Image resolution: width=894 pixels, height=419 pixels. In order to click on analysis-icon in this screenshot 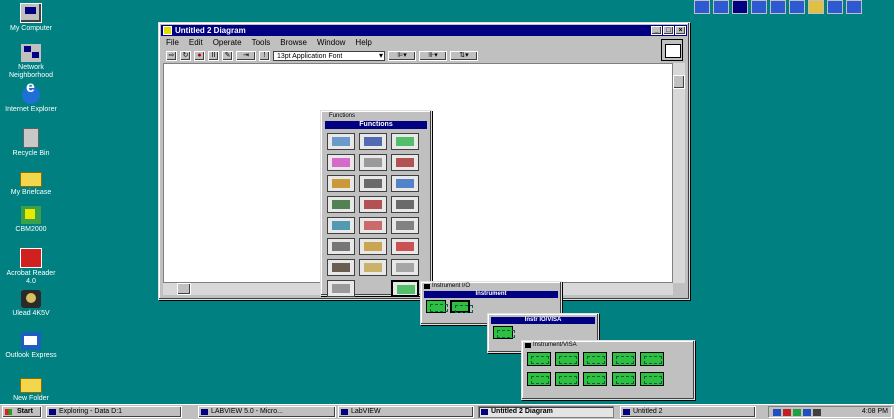, I will do `click(341, 225)`.